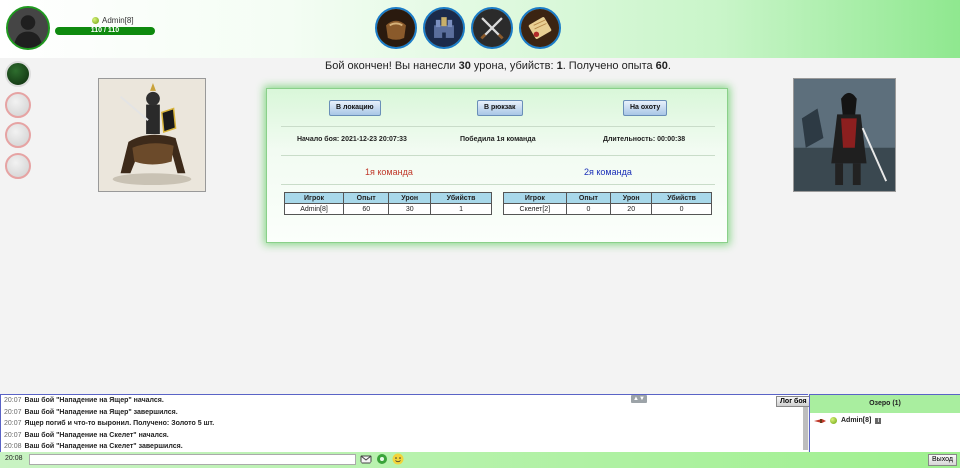 The height and width of the screenshot is (468, 960). I want to click on battle-start-time: Начало боя: 2021-12-23 20:07:33, so click(352, 139).